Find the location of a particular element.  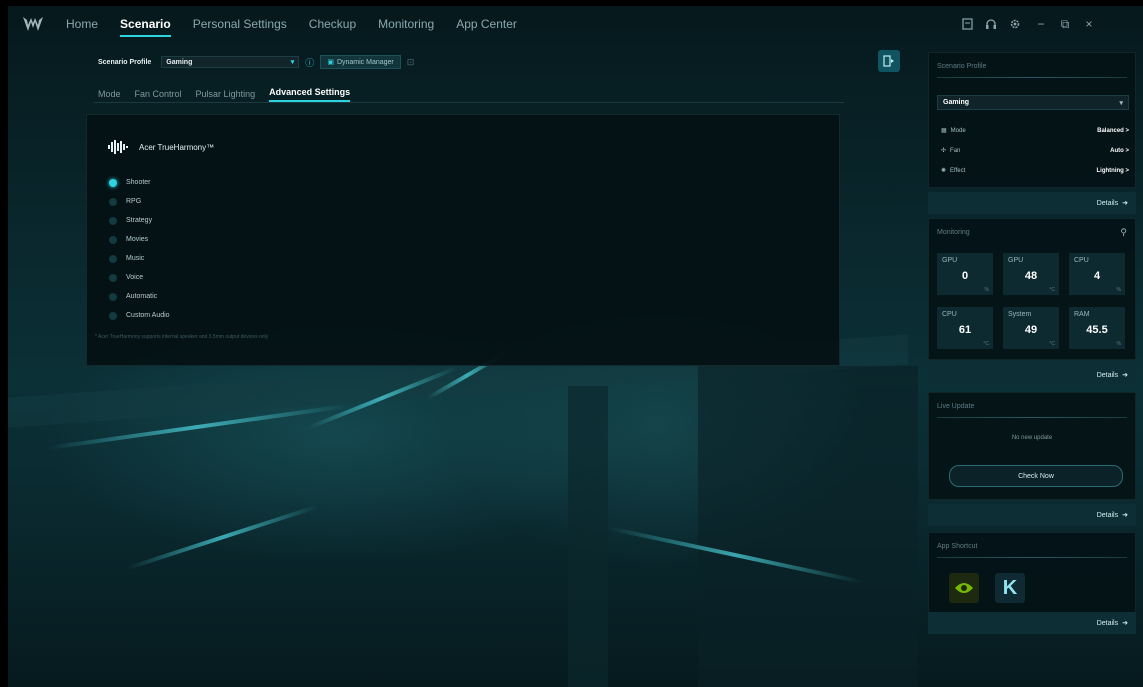

tile-label: GPU is located at coordinates (1016, 260).